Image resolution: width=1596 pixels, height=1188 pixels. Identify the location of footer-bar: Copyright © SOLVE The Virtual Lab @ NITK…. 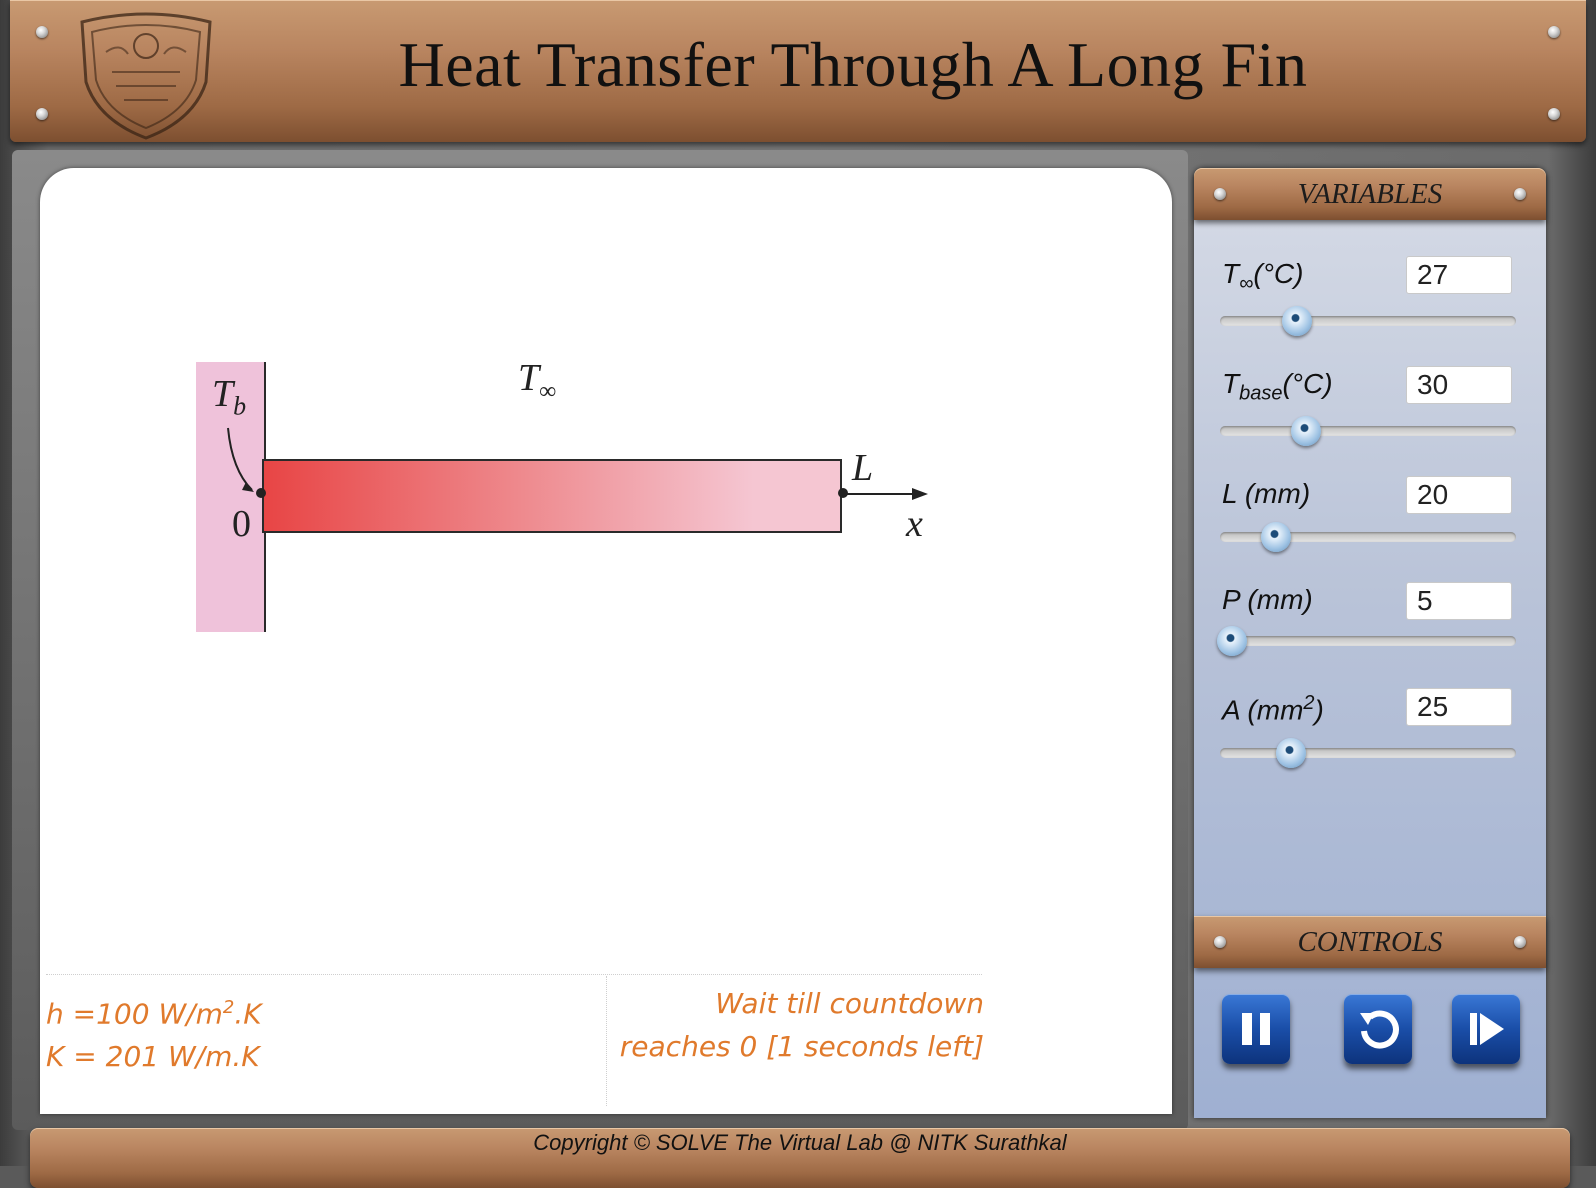
(800, 1158).